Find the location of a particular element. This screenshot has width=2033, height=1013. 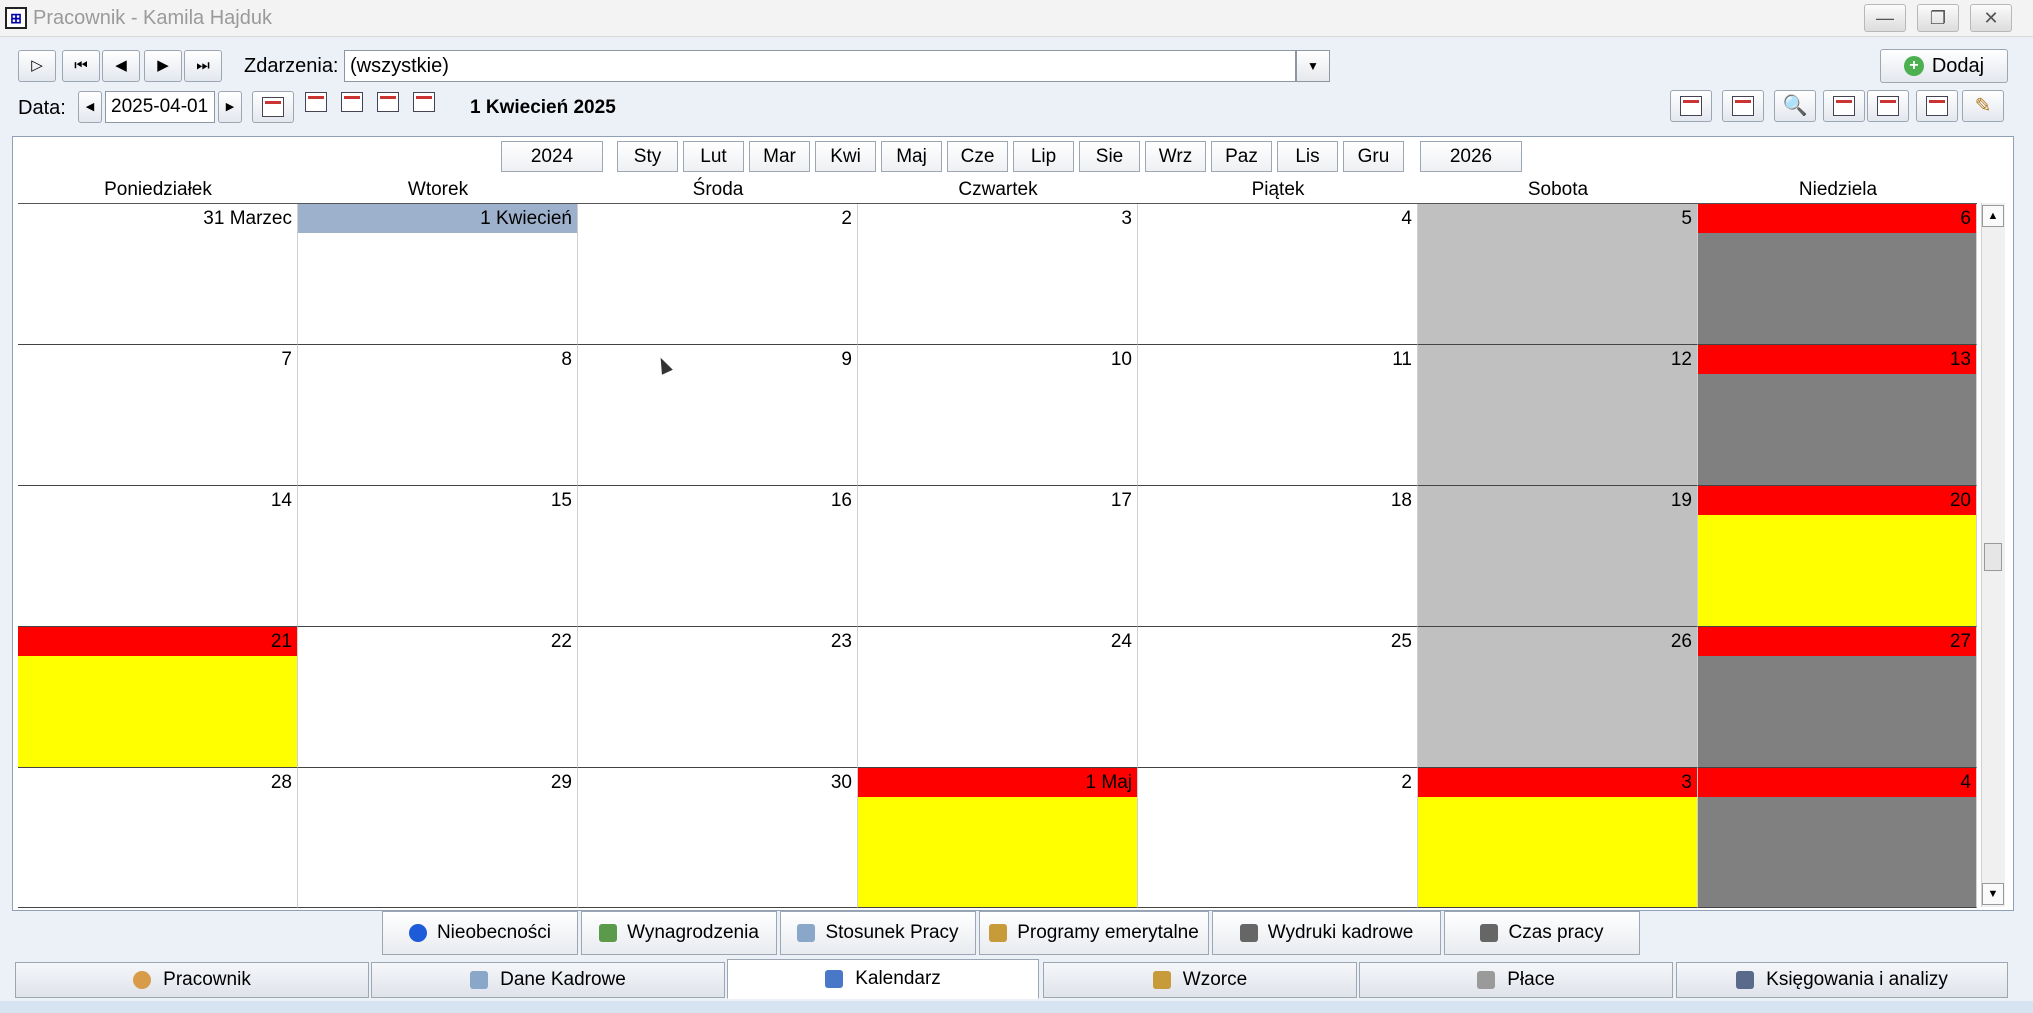

play-button: ▷ is located at coordinates (37, 66).